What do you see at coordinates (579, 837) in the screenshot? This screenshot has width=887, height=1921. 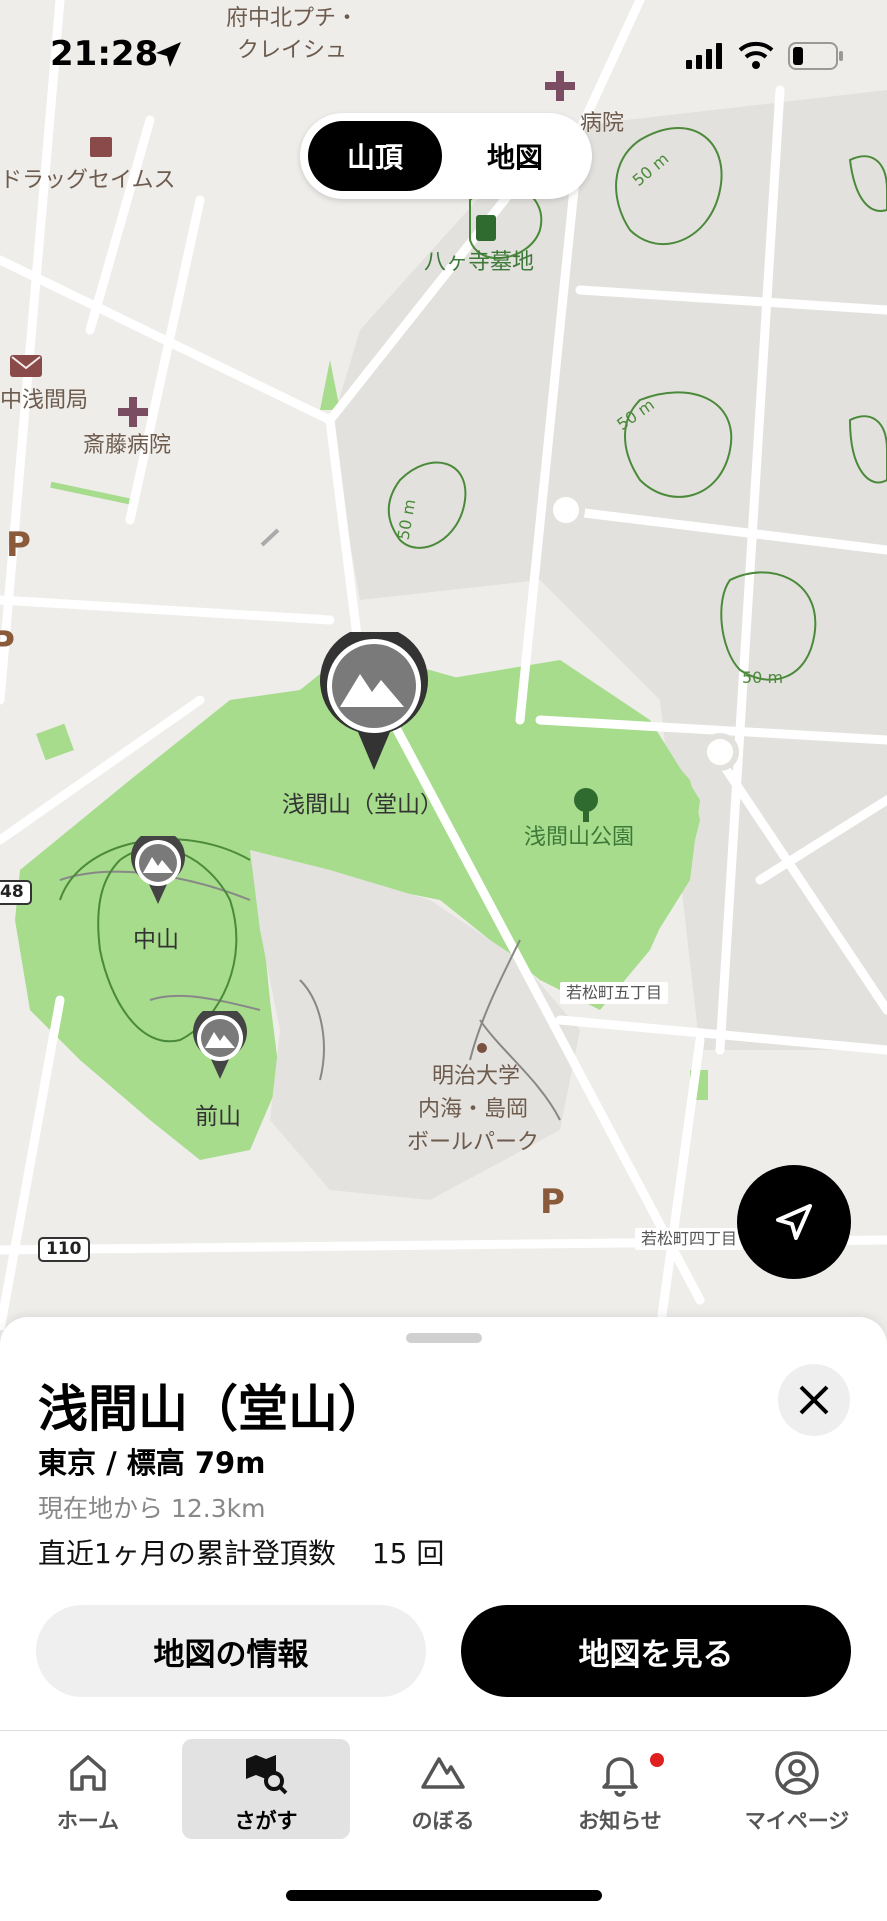 I see `map-label-park: 浅間山公園` at bounding box center [579, 837].